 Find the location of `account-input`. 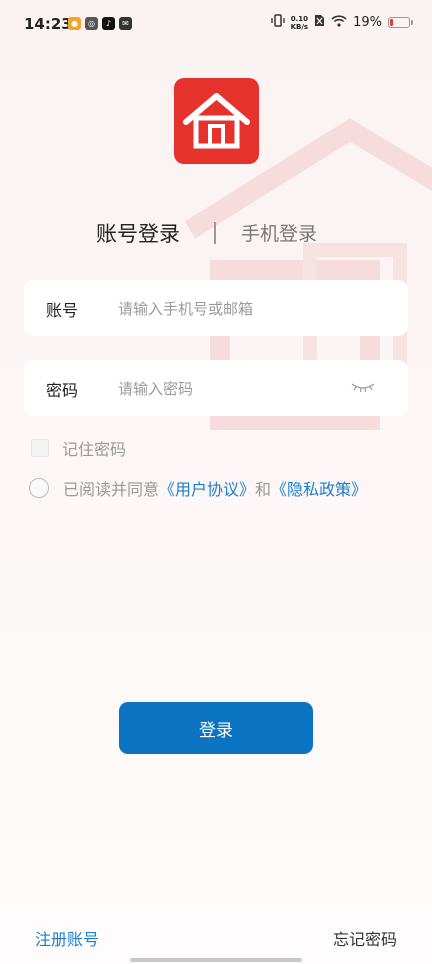

account-input is located at coordinates (233, 309).